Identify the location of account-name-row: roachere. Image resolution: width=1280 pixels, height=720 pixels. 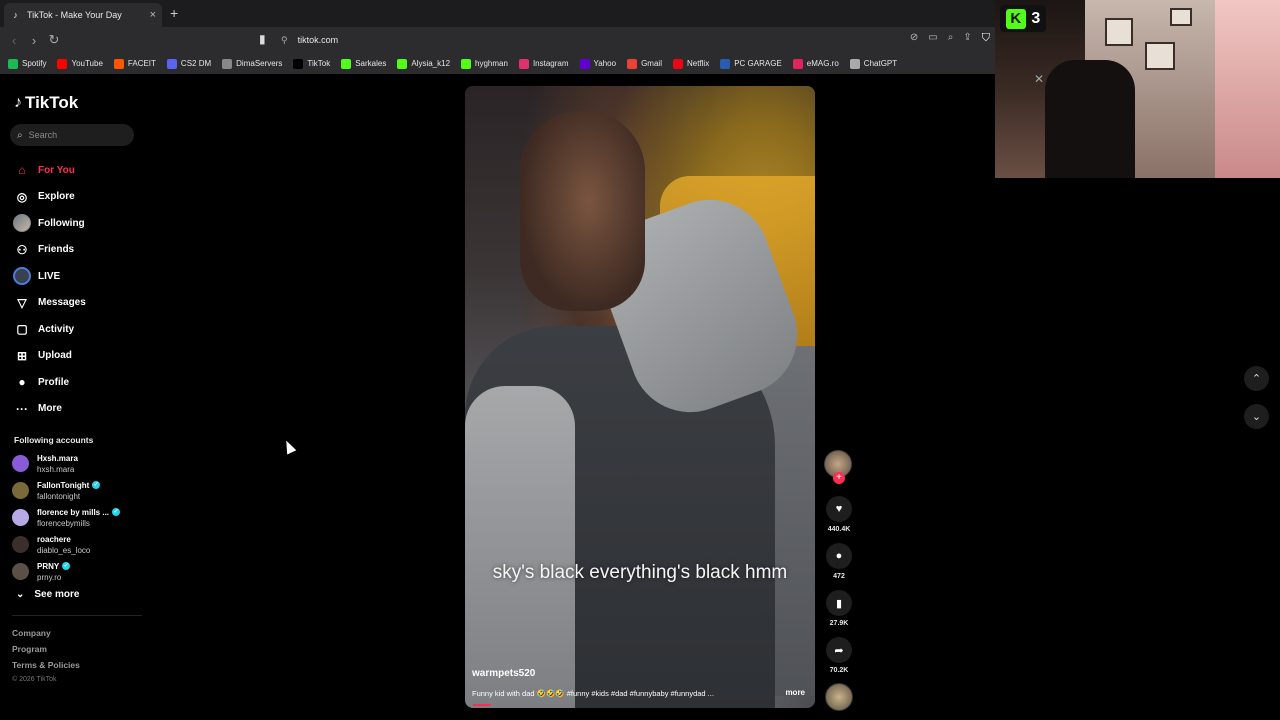
(63, 539).